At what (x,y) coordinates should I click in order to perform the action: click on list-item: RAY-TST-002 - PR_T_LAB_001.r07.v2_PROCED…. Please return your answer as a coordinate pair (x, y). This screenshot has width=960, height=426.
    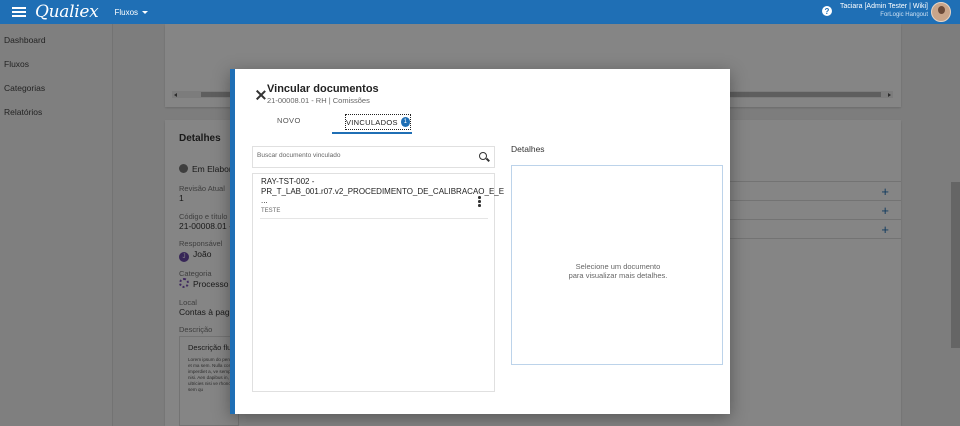
    Looking at the image, I should click on (382, 198).